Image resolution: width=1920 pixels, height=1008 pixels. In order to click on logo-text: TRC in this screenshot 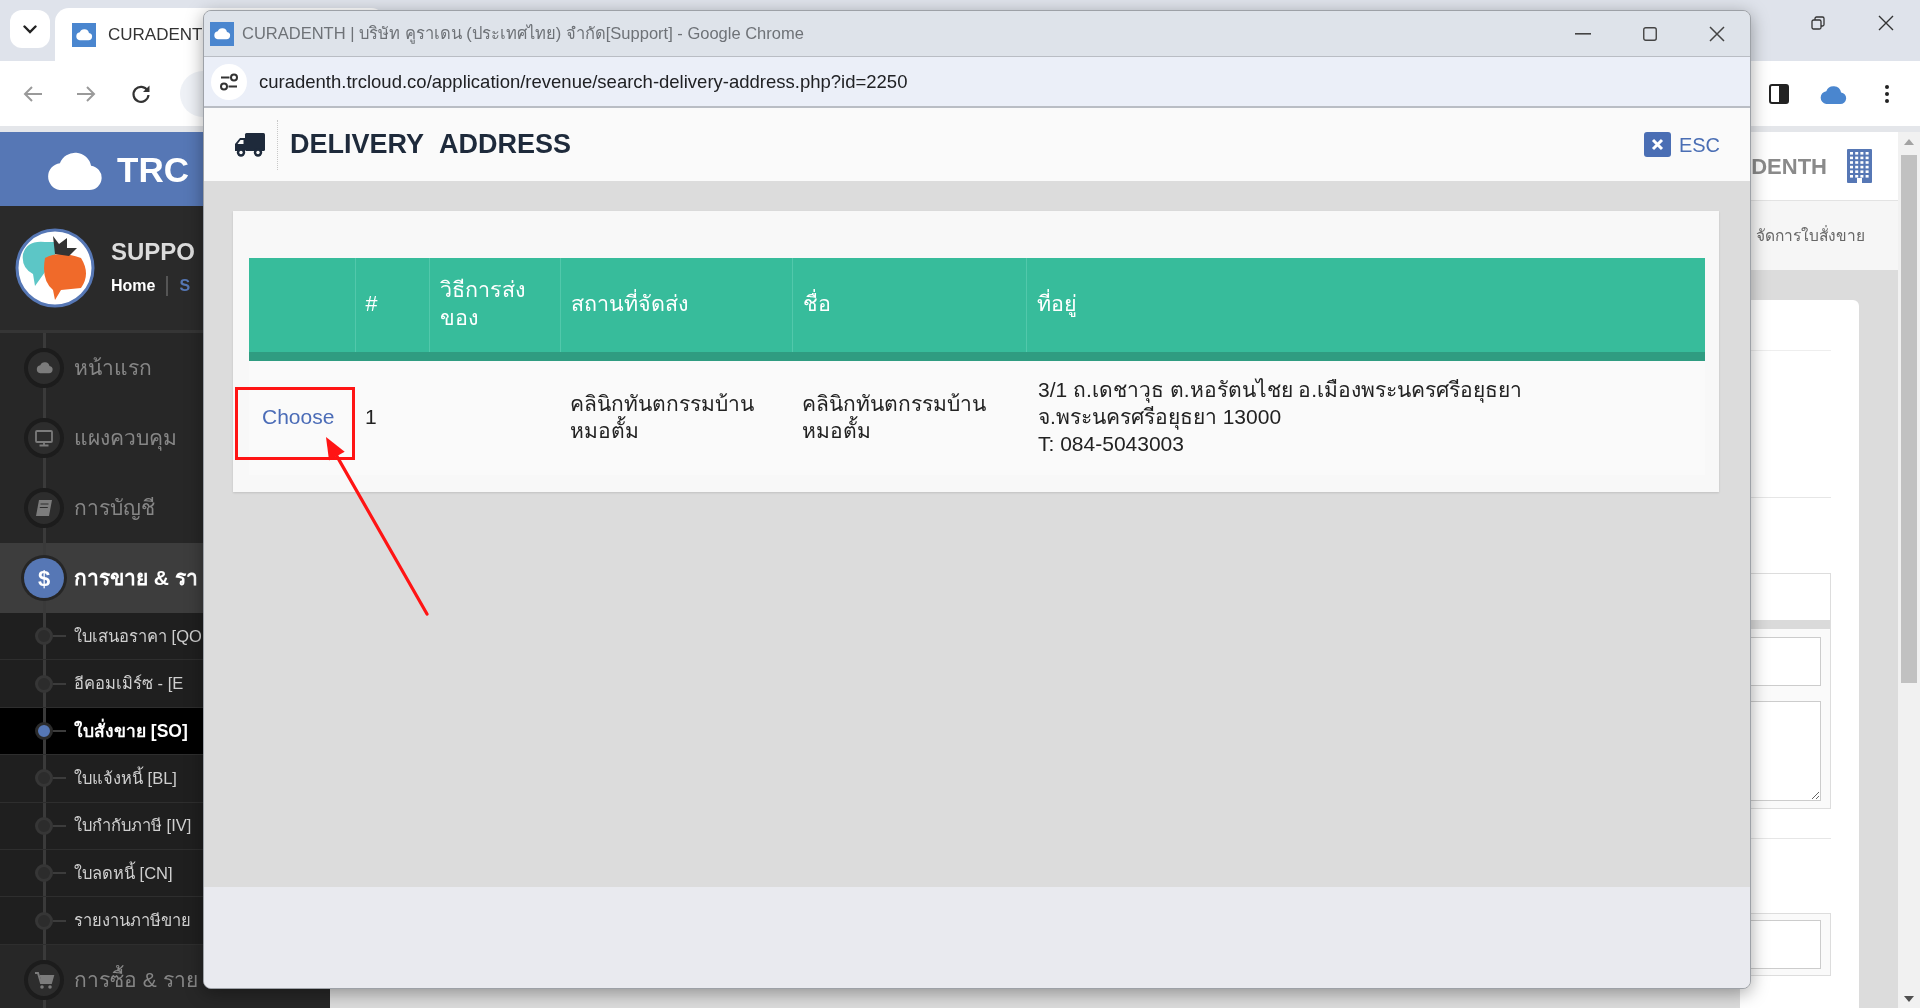, I will do `click(153, 169)`.